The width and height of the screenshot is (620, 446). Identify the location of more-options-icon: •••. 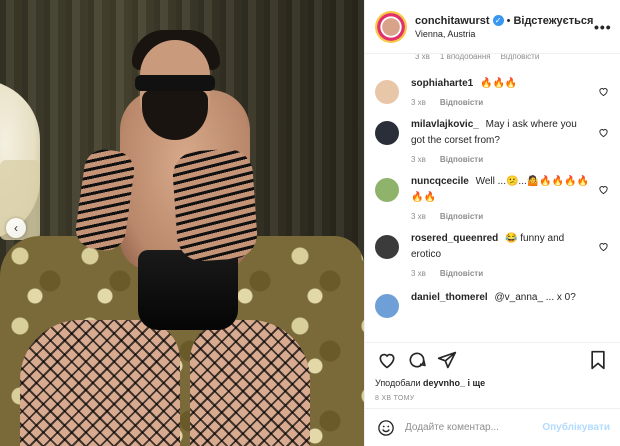
(602, 27).